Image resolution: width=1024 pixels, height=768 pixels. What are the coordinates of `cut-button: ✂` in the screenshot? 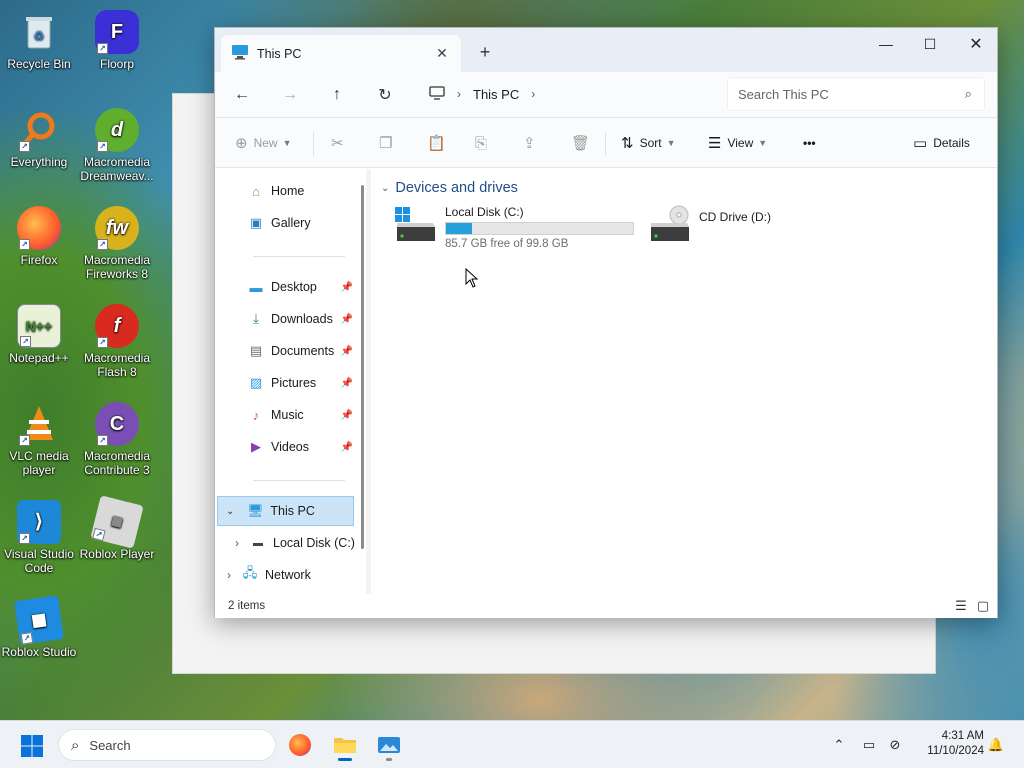 It's located at (340, 143).